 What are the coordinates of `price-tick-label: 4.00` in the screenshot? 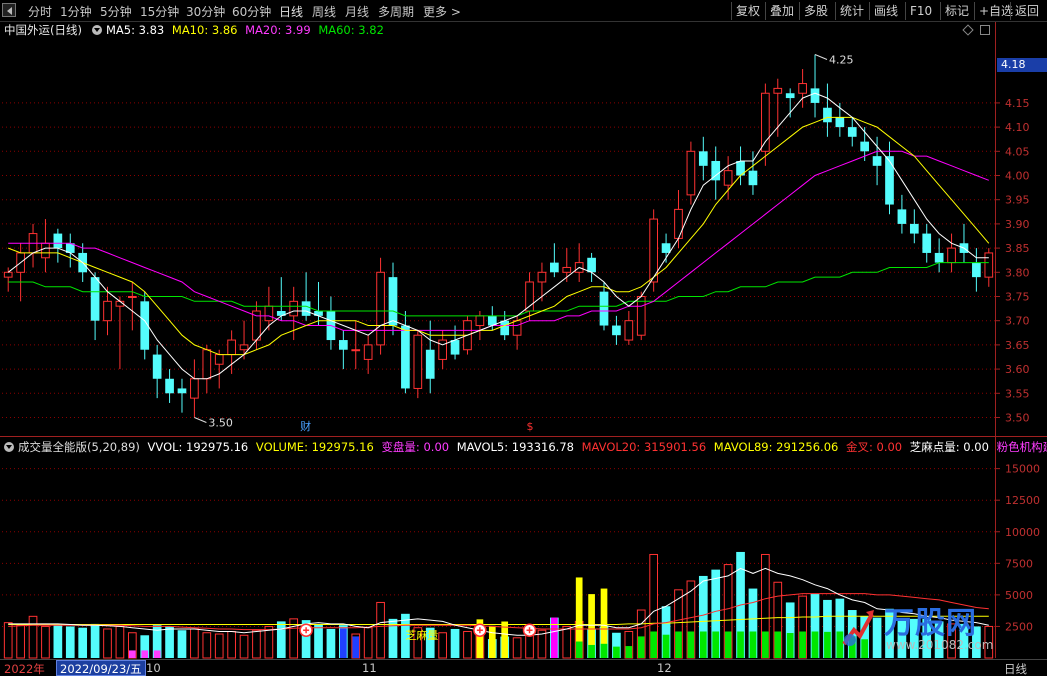 It's located at (1017, 176).